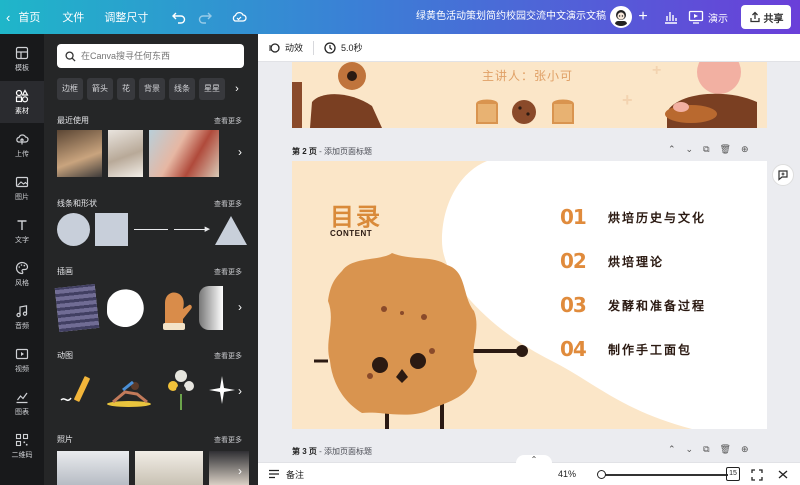 This screenshot has width=800, height=485. Describe the element at coordinates (643, 17) in the screenshot. I see `add-collaborator-icon: +` at that location.